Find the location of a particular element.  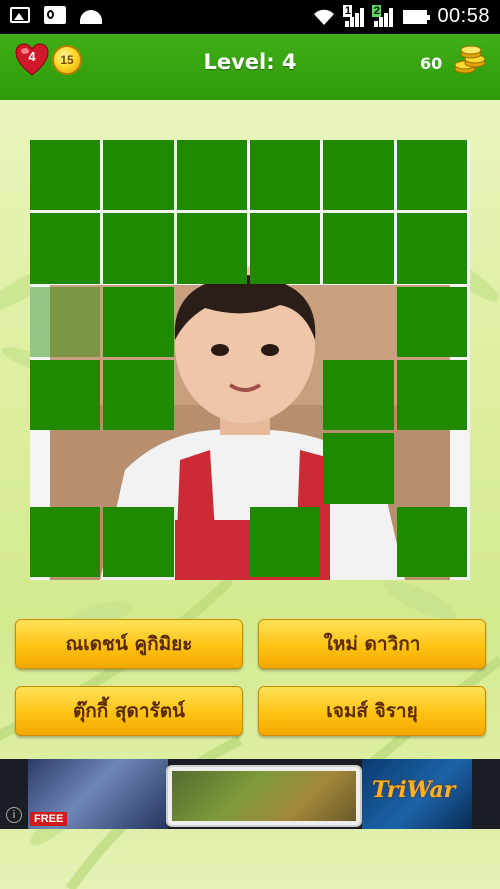

ad-game-map is located at coordinates (264, 796).